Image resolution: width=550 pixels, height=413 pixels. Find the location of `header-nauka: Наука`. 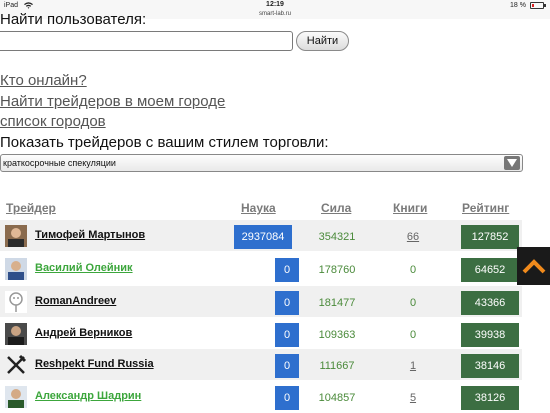

header-nauka: Наука is located at coordinates (258, 208).